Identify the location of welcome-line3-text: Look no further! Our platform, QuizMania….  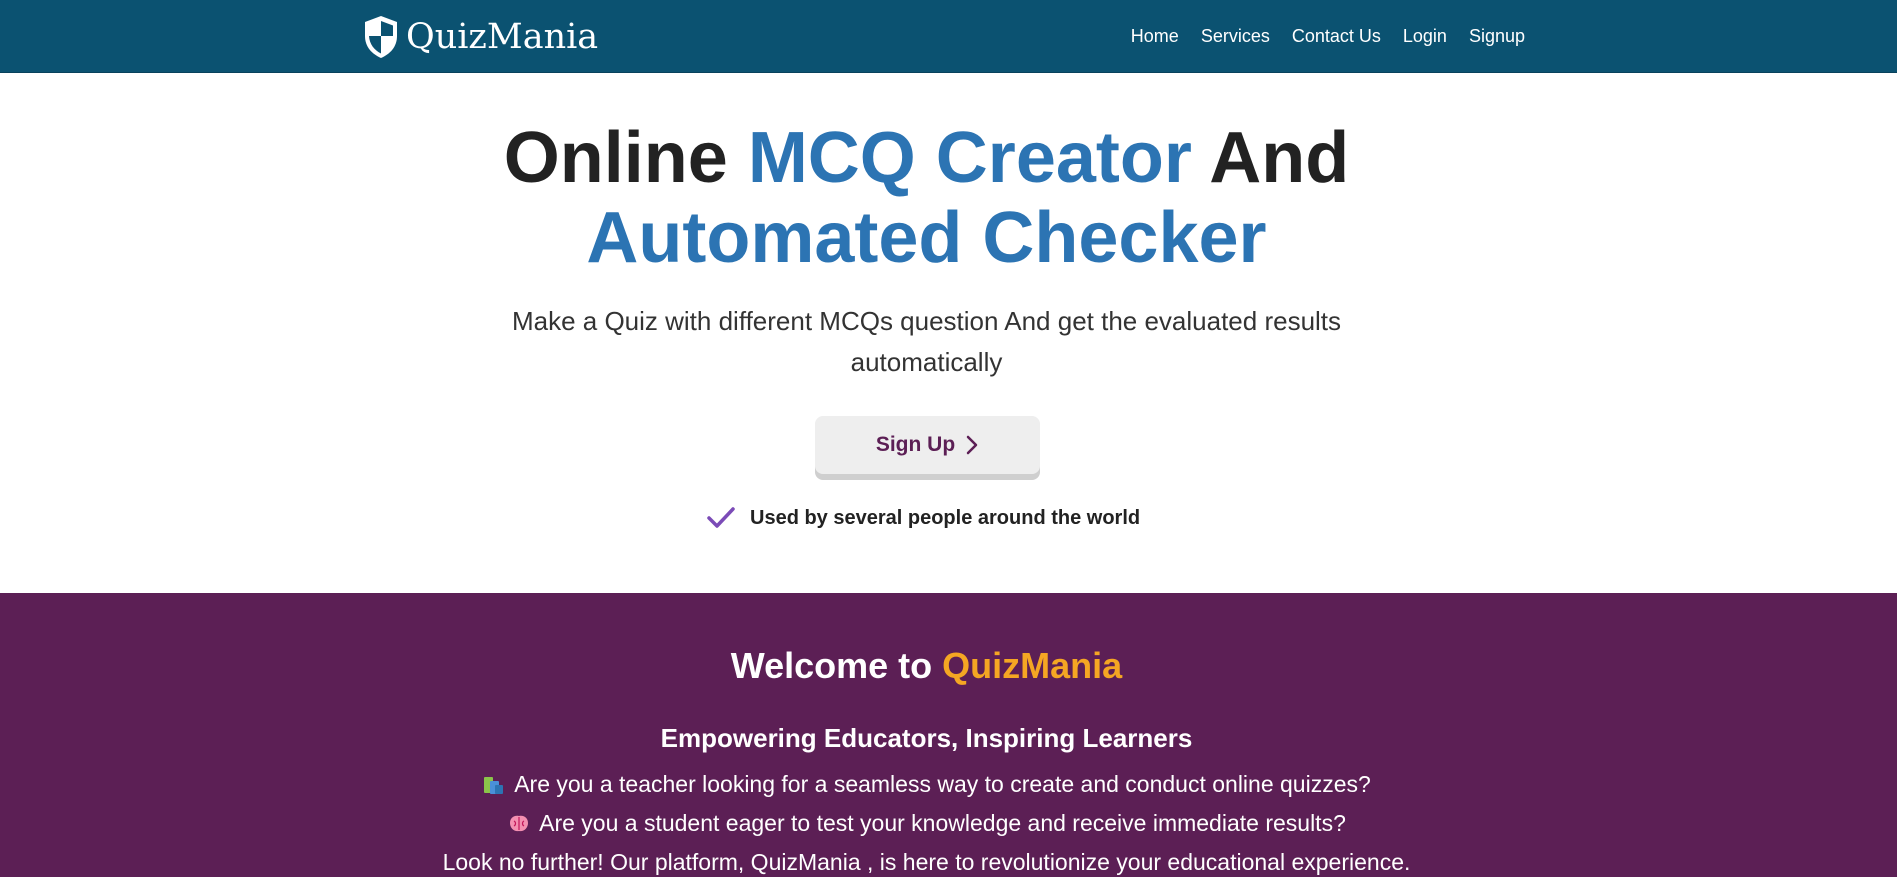
(926, 862).